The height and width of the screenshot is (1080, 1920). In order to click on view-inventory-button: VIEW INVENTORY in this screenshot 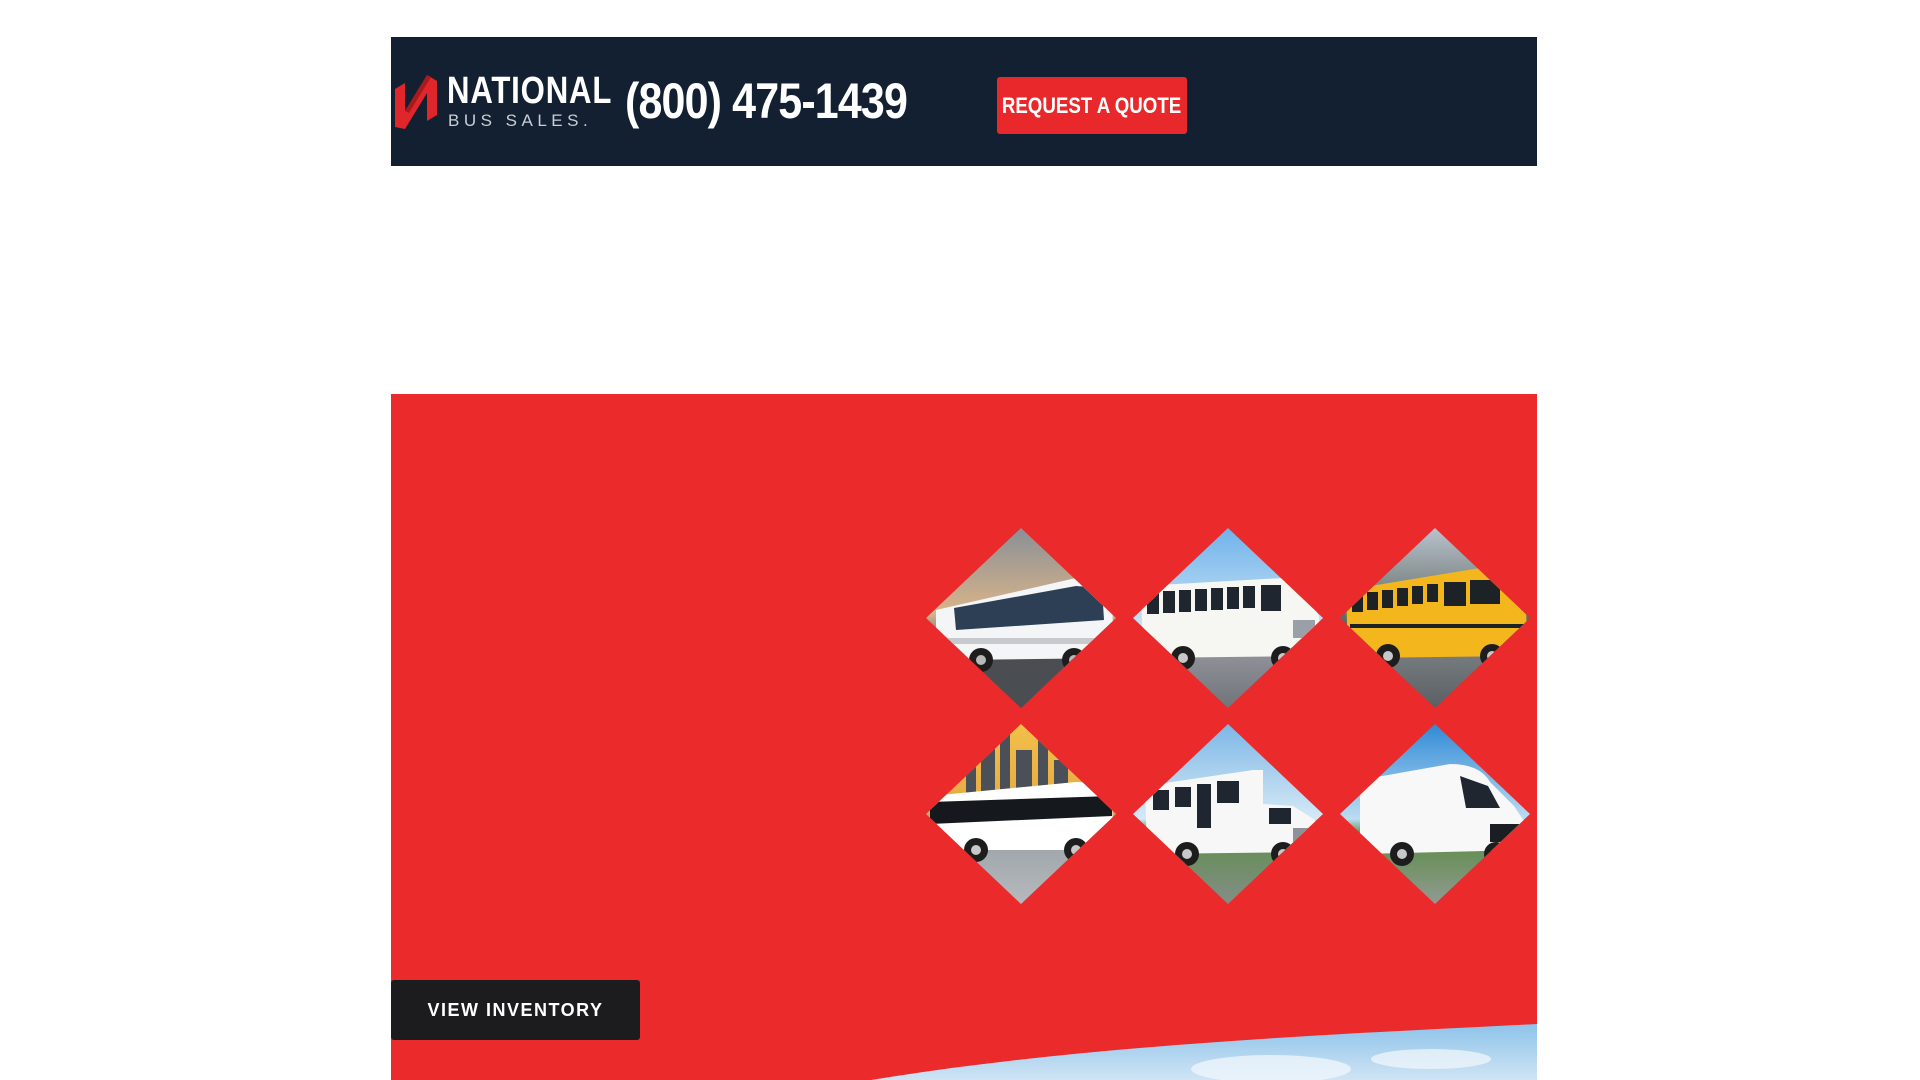, I will do `click(515, 1010)`.